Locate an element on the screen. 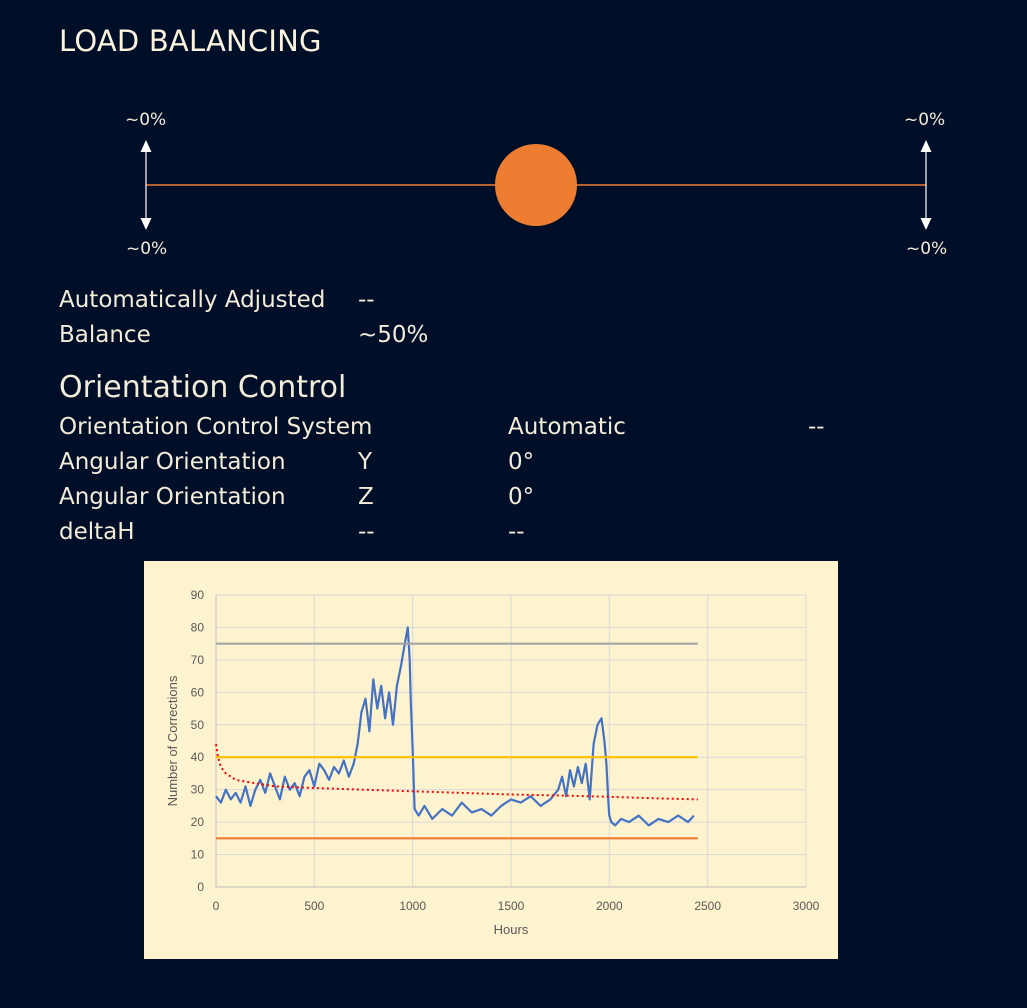 This screenshot has height=1008, width=1027. angular-y-axis: Y is located at coordinates (365, 462).